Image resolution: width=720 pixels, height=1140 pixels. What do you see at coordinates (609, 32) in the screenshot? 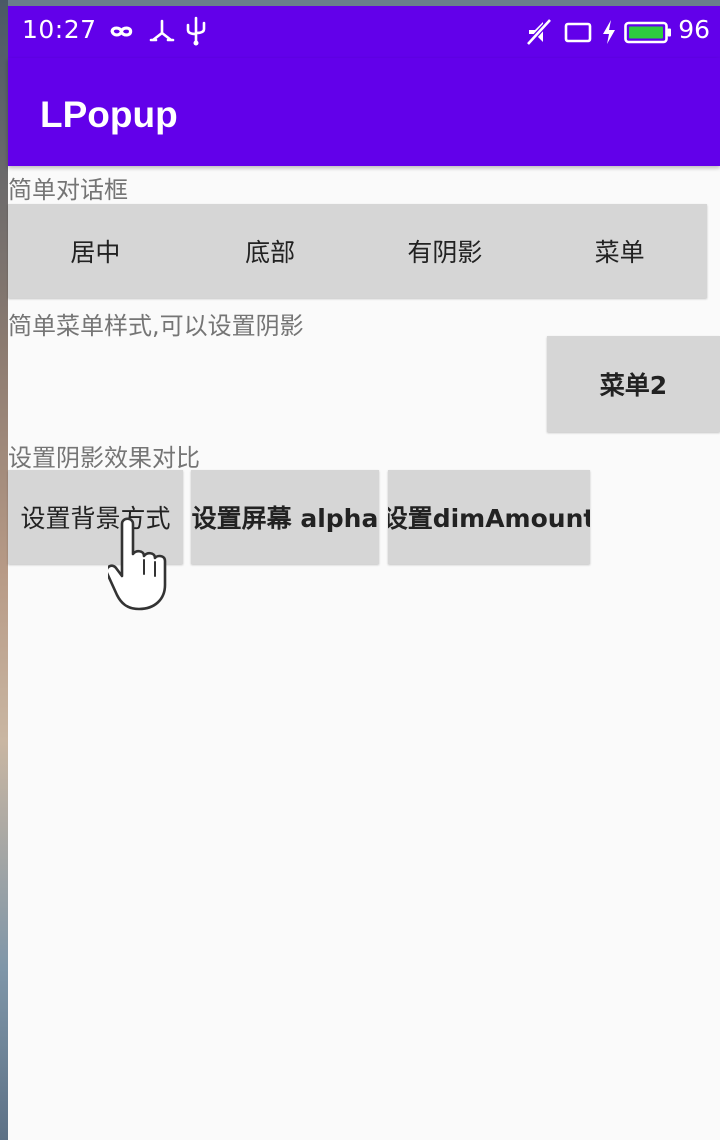
I see `charging-icon` at bounding box center [609, 32].